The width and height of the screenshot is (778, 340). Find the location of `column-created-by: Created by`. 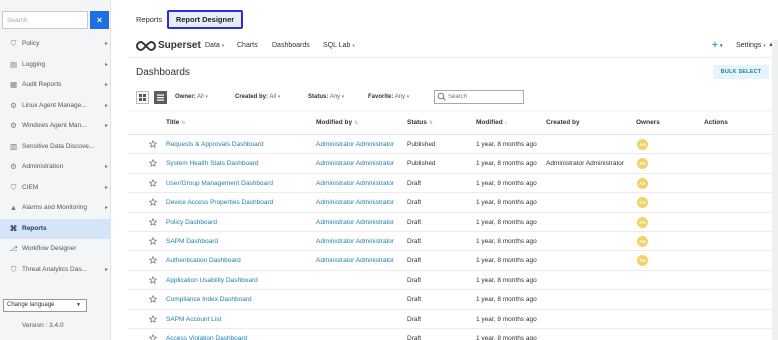

column-created-by: Created by is located at coordinates (563, 122).